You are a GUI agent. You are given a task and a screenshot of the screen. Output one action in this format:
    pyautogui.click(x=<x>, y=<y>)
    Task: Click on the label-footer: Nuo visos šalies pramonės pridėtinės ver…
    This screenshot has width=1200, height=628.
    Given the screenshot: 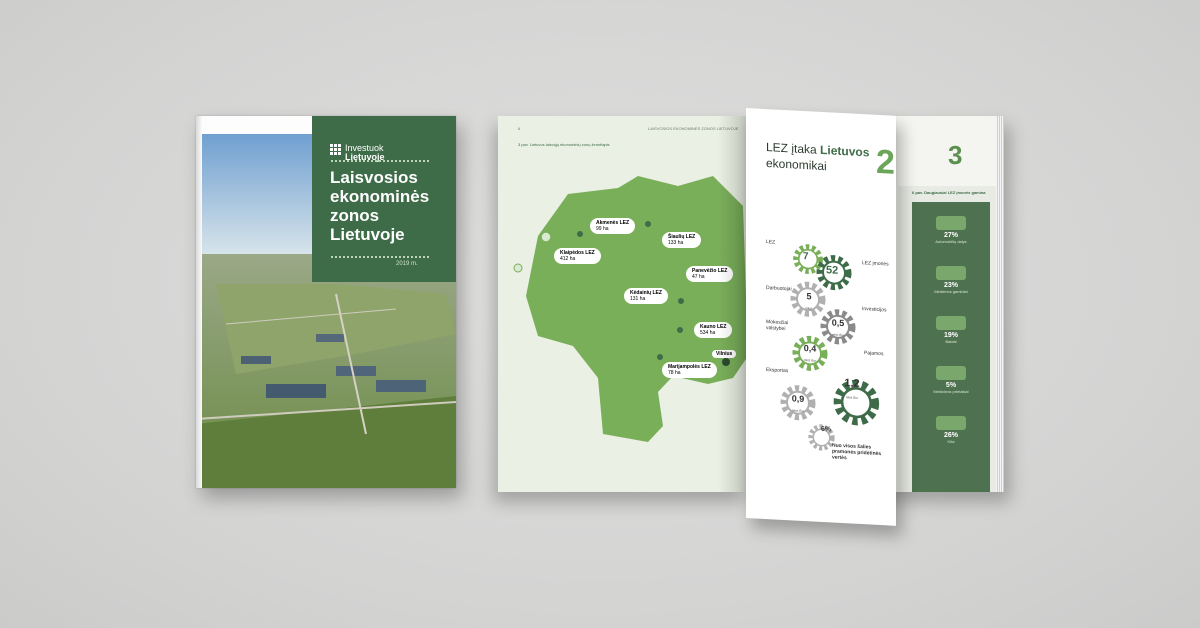 What is the action you would take?
    pyautogui.click(x=857, y=452)
    